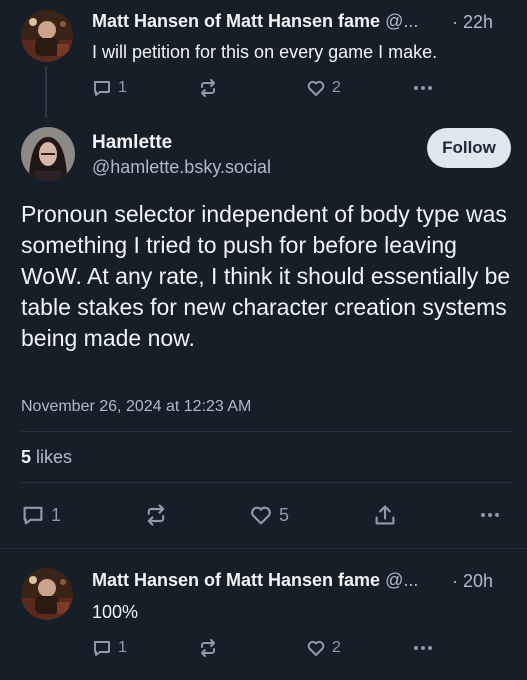  I want to click on share-icon, so click(385, 515).